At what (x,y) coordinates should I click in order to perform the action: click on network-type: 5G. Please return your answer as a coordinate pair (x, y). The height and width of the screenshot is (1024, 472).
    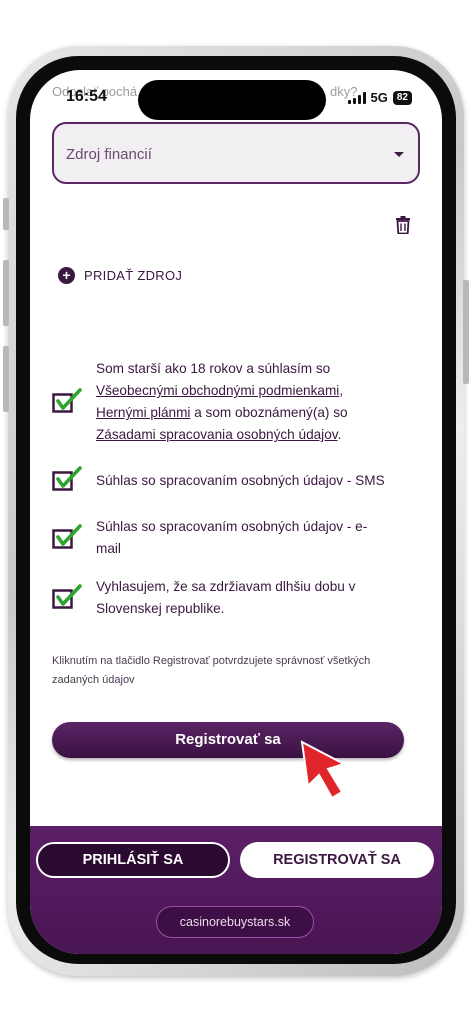
    Looking at the image, I should click on (379, 97).